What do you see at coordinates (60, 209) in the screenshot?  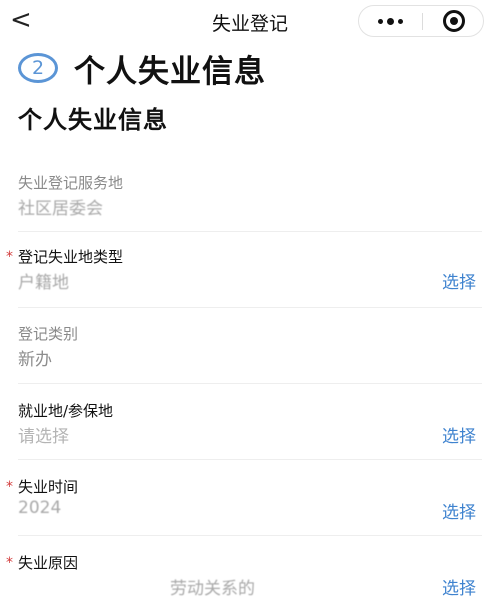 I see `field-value: 社区居委会` at bounding box center [60, 209].